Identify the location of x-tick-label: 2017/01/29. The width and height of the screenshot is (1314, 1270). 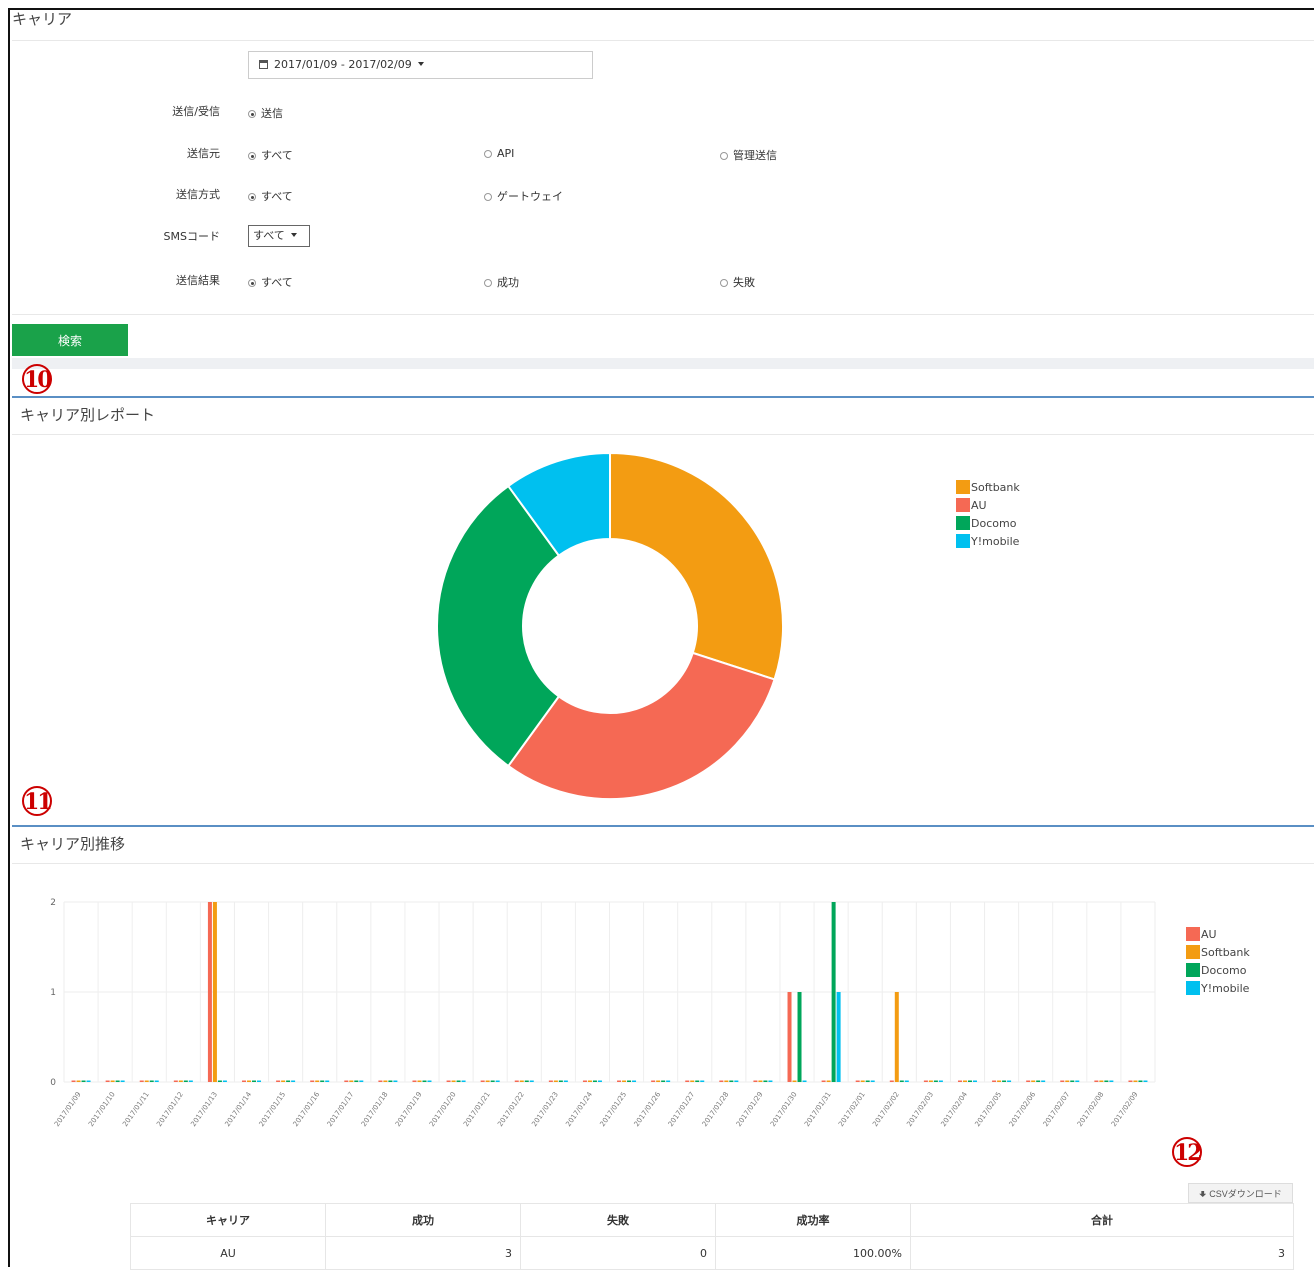
(750, 1110).